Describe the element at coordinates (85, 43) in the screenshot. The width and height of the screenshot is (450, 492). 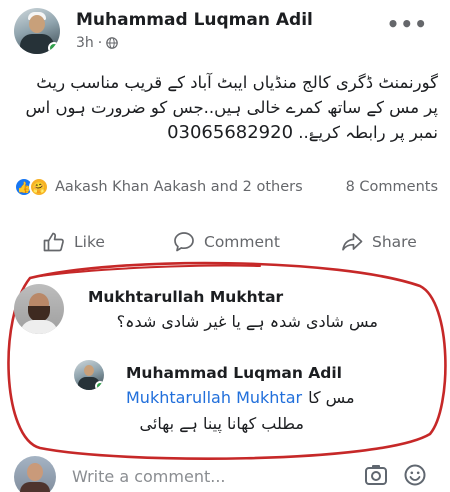
I see `post-time: 3h` at that location.